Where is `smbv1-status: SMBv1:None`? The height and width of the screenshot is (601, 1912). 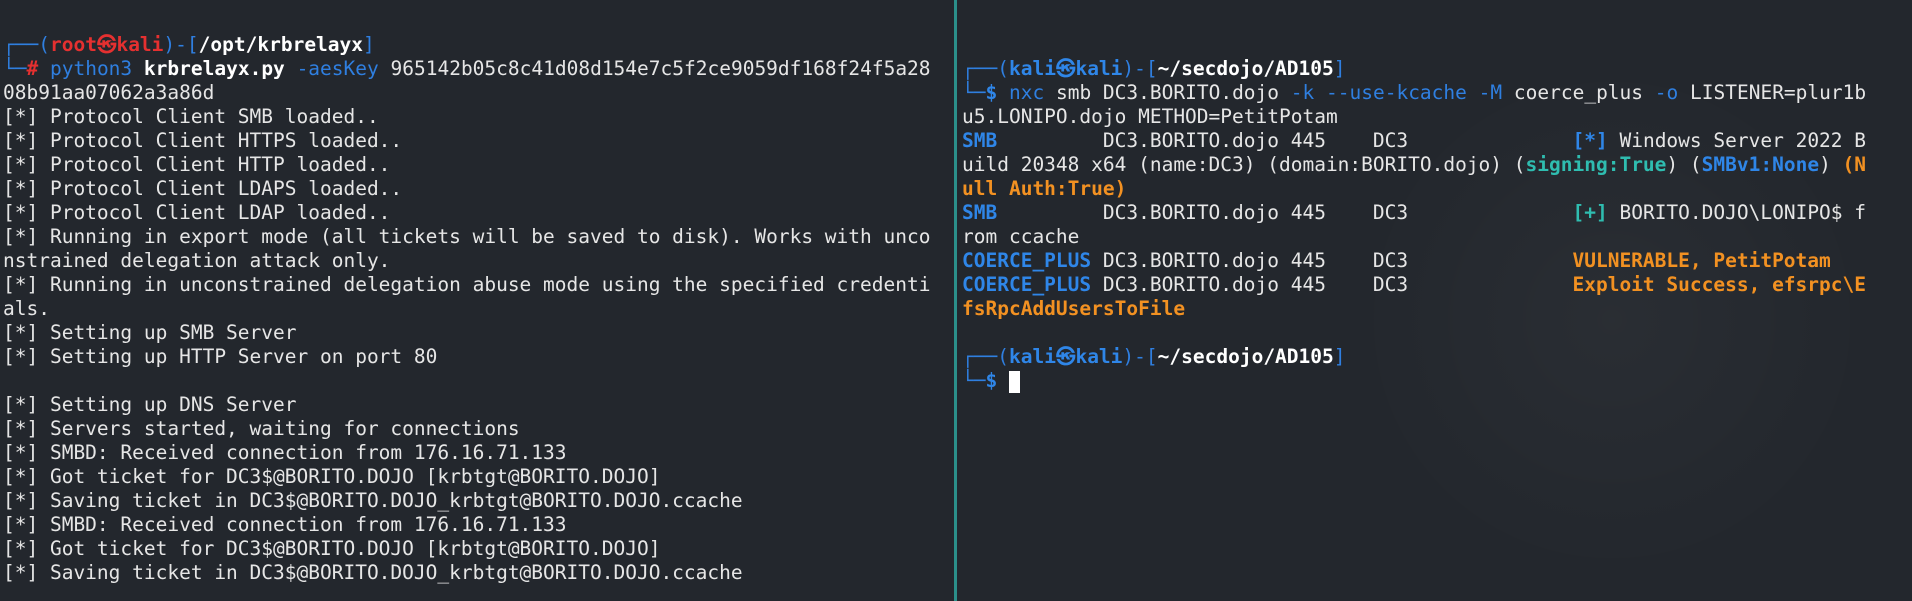 smbv1-status: SMBv1:None is located at coordinates (1760, 164).